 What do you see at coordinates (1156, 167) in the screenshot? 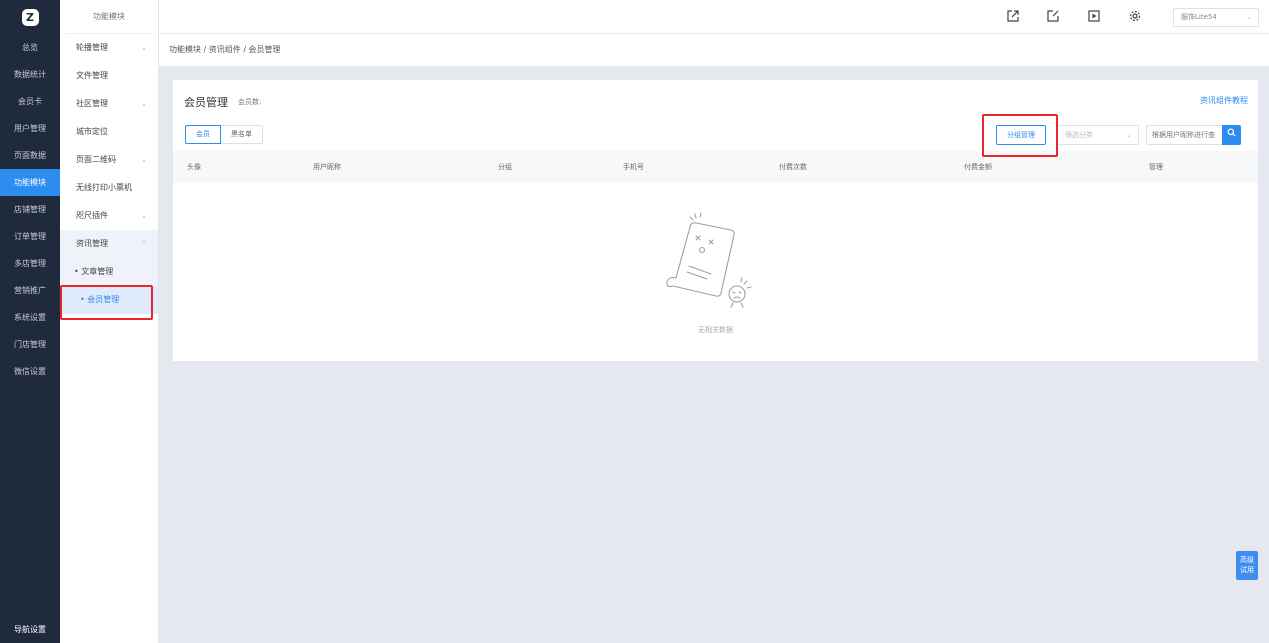
I see `column-actions: 管理` at bounding box center [1156, 167].